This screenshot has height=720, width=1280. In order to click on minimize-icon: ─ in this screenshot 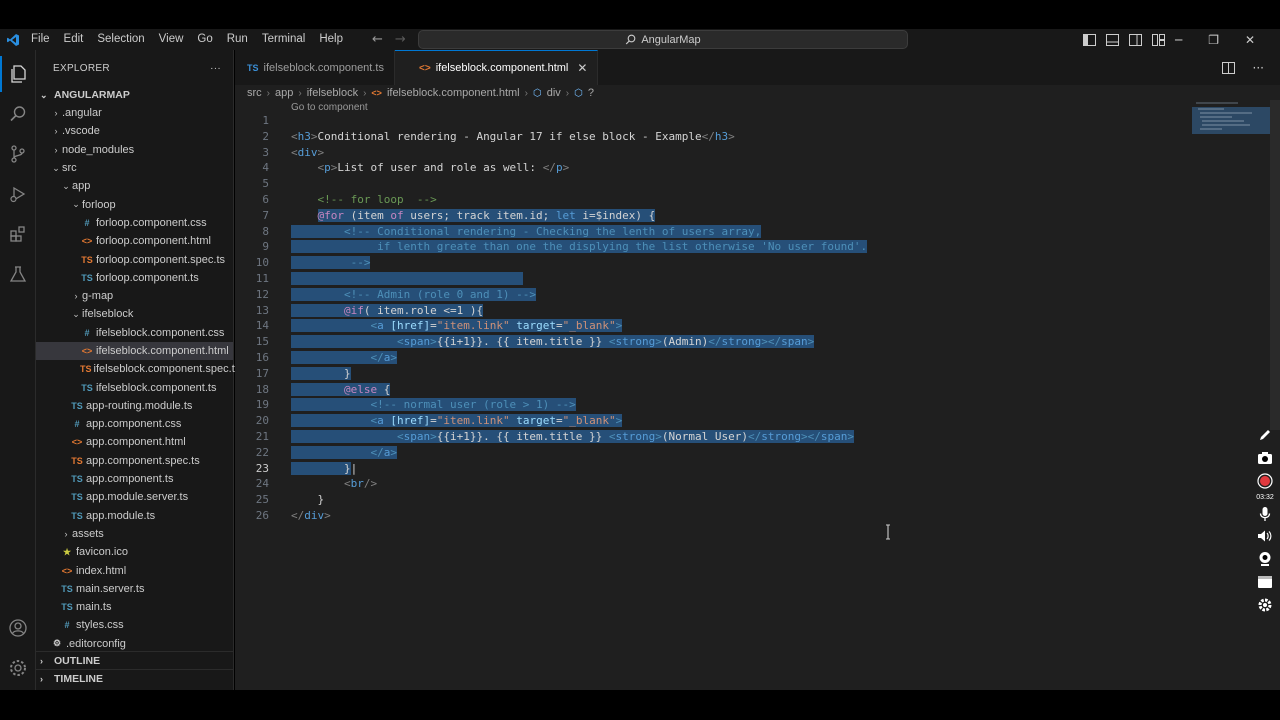, I will do `click(1178, 40)`.